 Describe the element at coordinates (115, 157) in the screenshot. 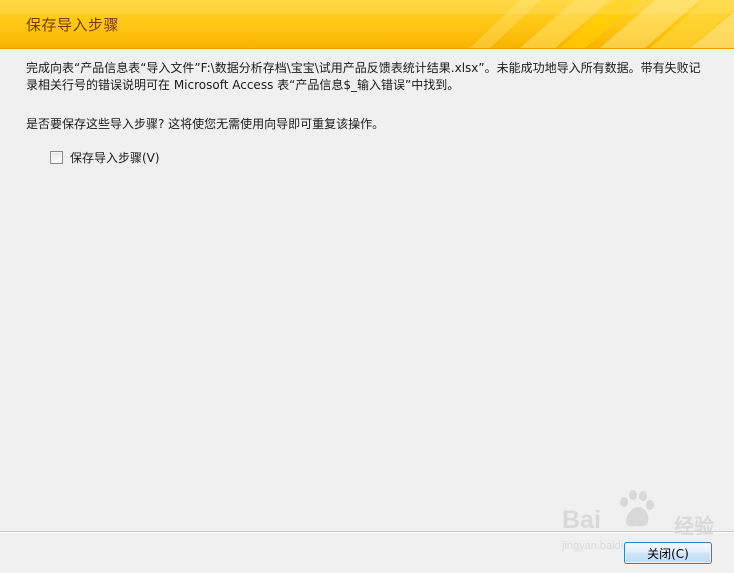

I see `save-steps-checkbox-label: 保存导入步骤(V)` at that location.